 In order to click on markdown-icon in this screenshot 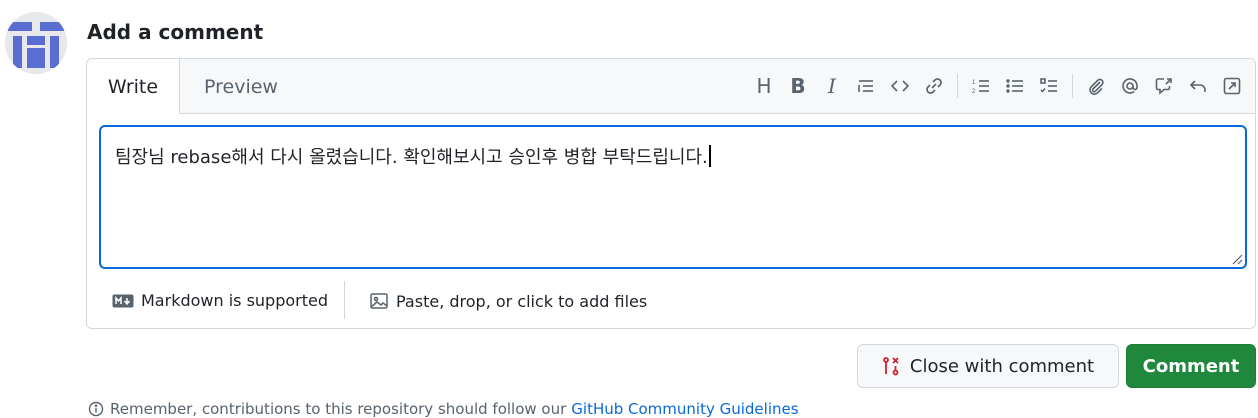, I will do `click(123, 300)`.